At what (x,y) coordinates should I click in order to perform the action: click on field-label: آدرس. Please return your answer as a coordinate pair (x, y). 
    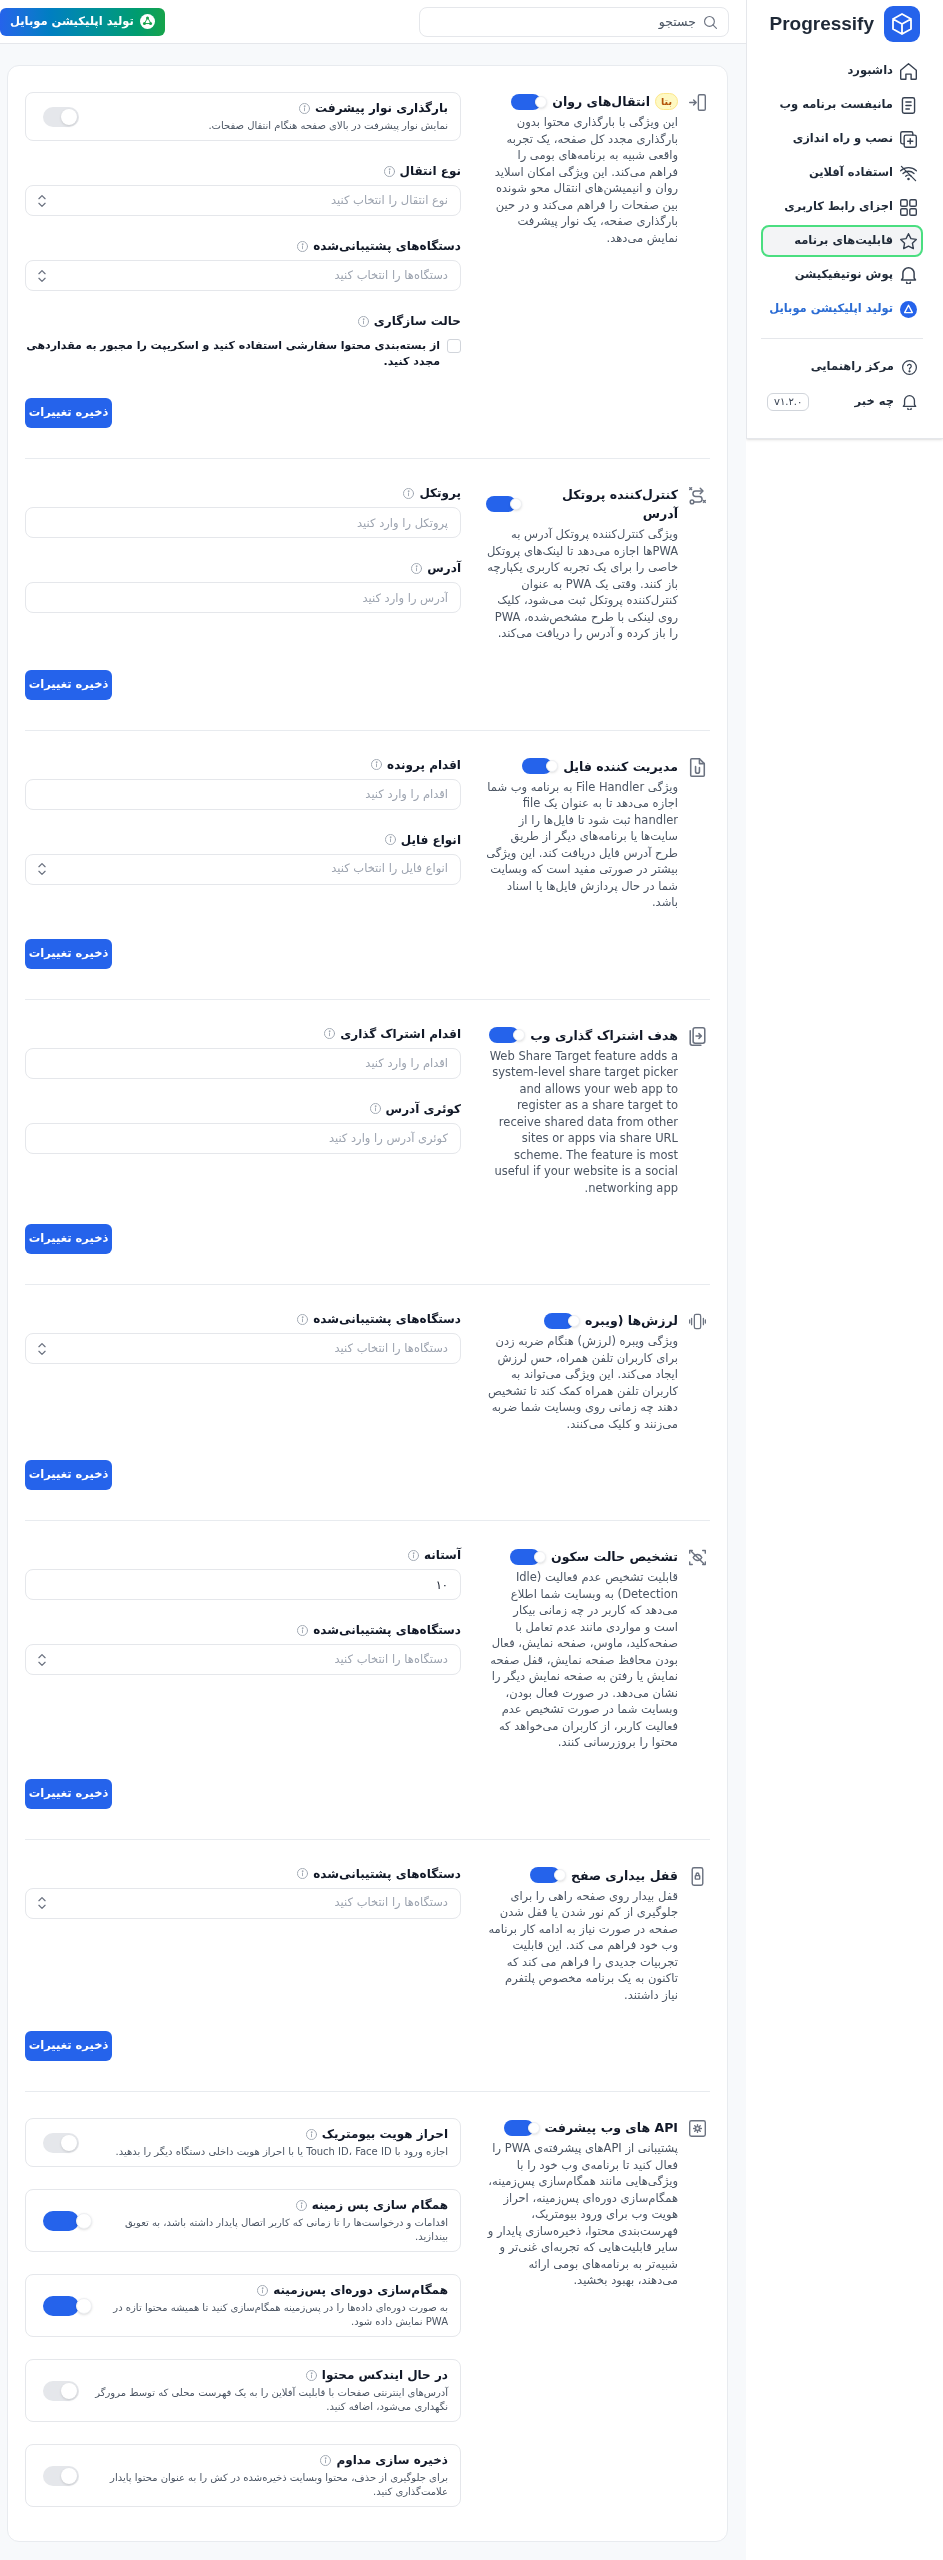
    Looking at the image, I should click on (444, 568).